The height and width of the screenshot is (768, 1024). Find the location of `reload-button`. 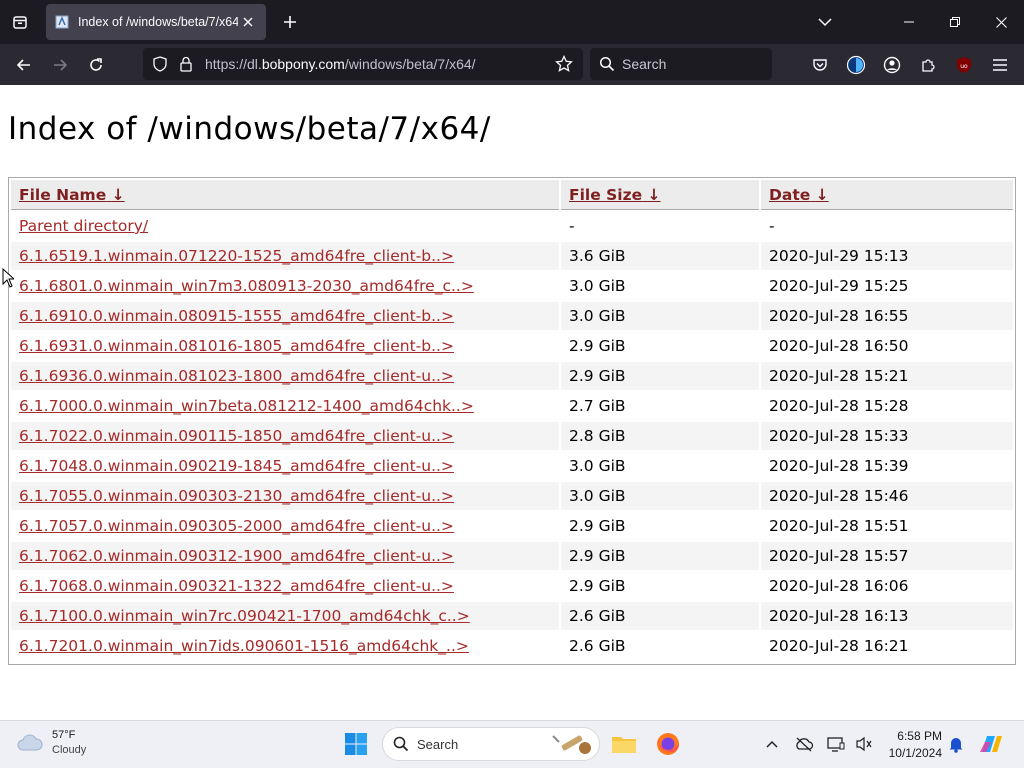

reload-button is located at coordinates (96, 65).